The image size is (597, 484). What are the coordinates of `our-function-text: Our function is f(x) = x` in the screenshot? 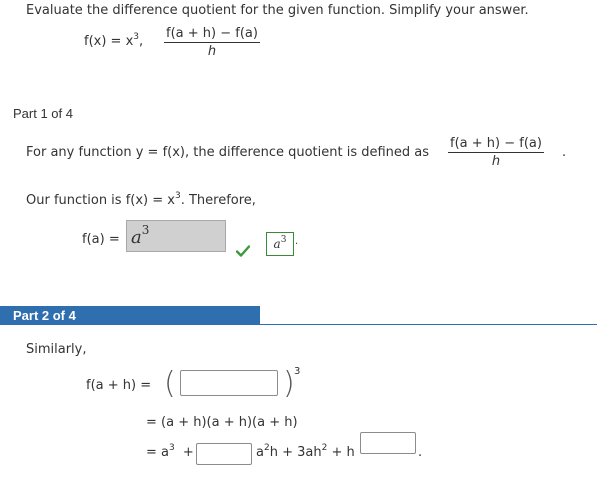 It's located at (100, 200).